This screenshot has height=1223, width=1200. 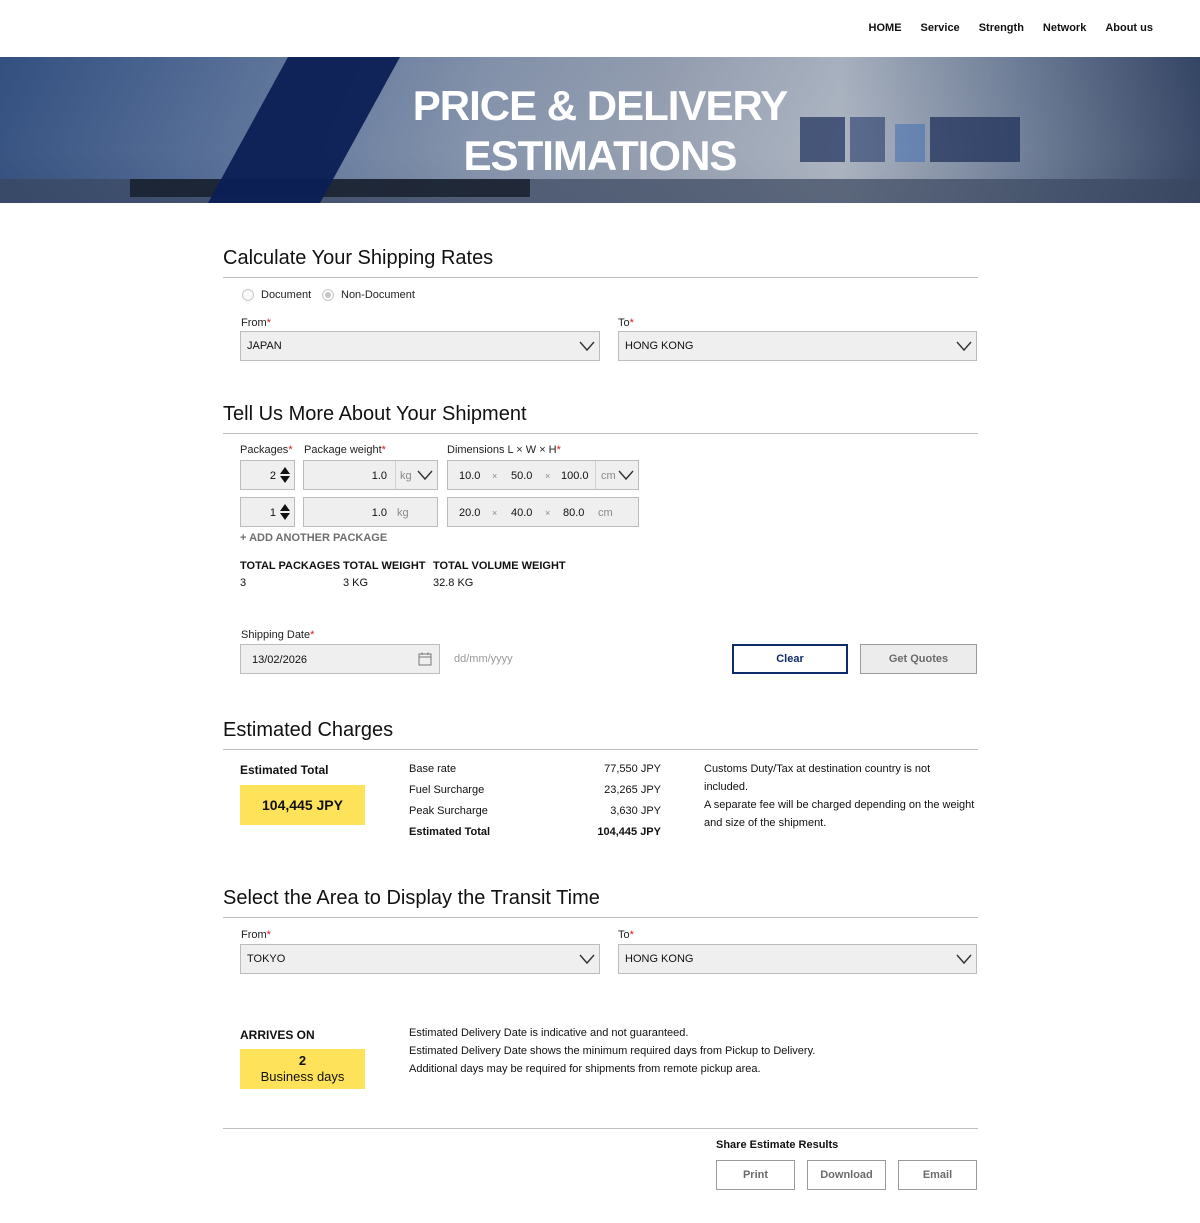 I want to click on non-document-radio-circle, so click(x=328, y=295).